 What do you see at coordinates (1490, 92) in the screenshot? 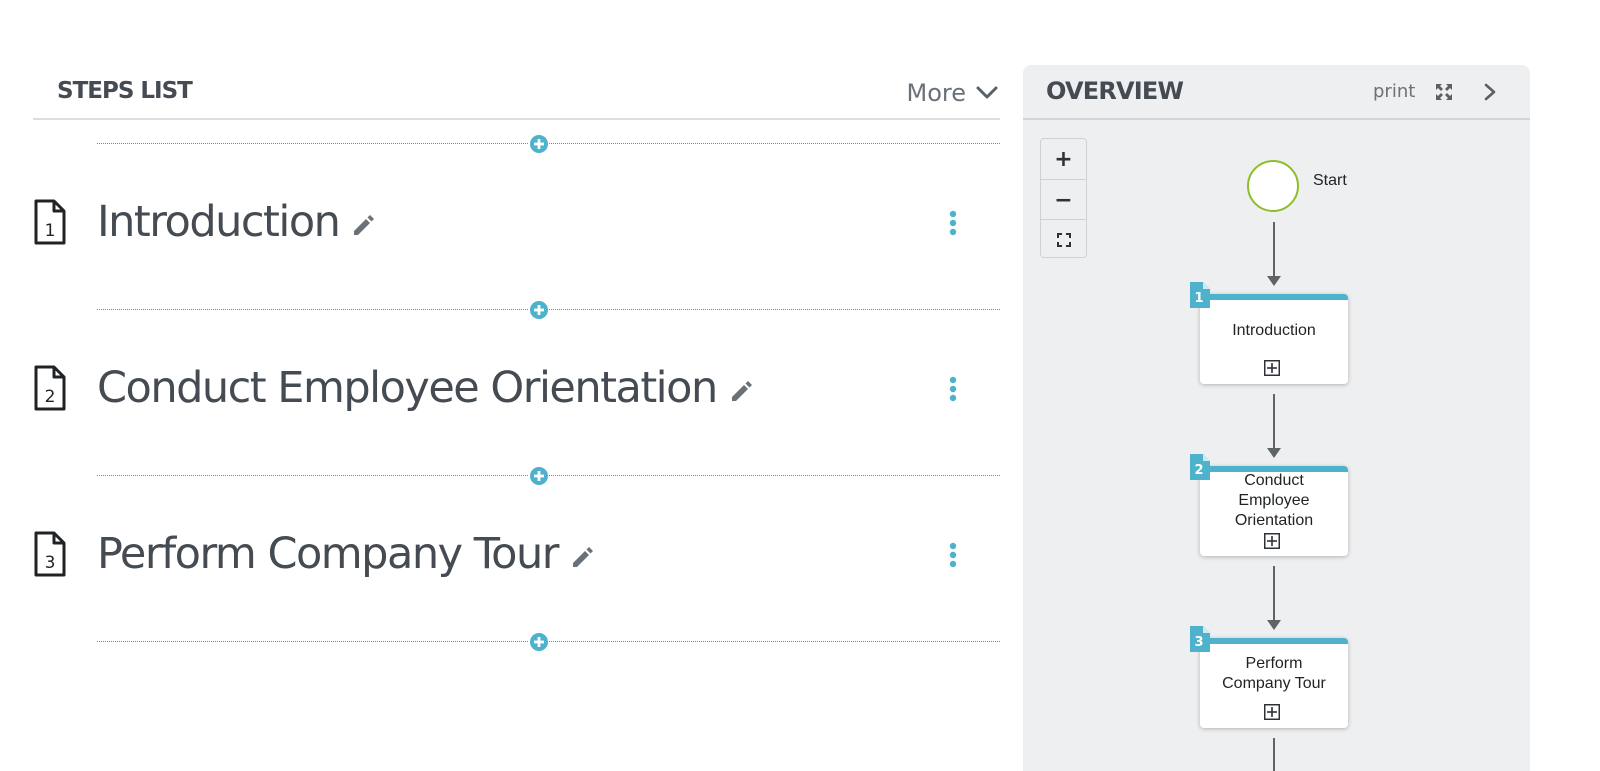
I see `chevron-right-icon` at bounding box center [1490, 92].